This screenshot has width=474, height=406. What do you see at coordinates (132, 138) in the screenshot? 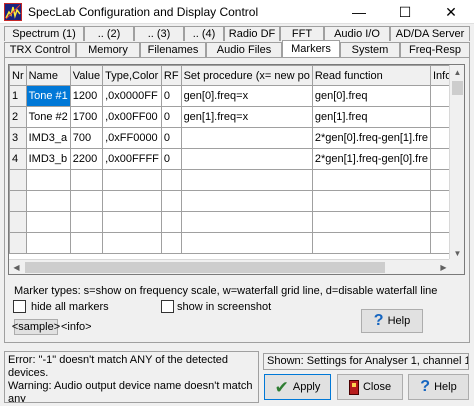
I see `table-cell: ,0xFF0000` at bounding box center [132, 138].